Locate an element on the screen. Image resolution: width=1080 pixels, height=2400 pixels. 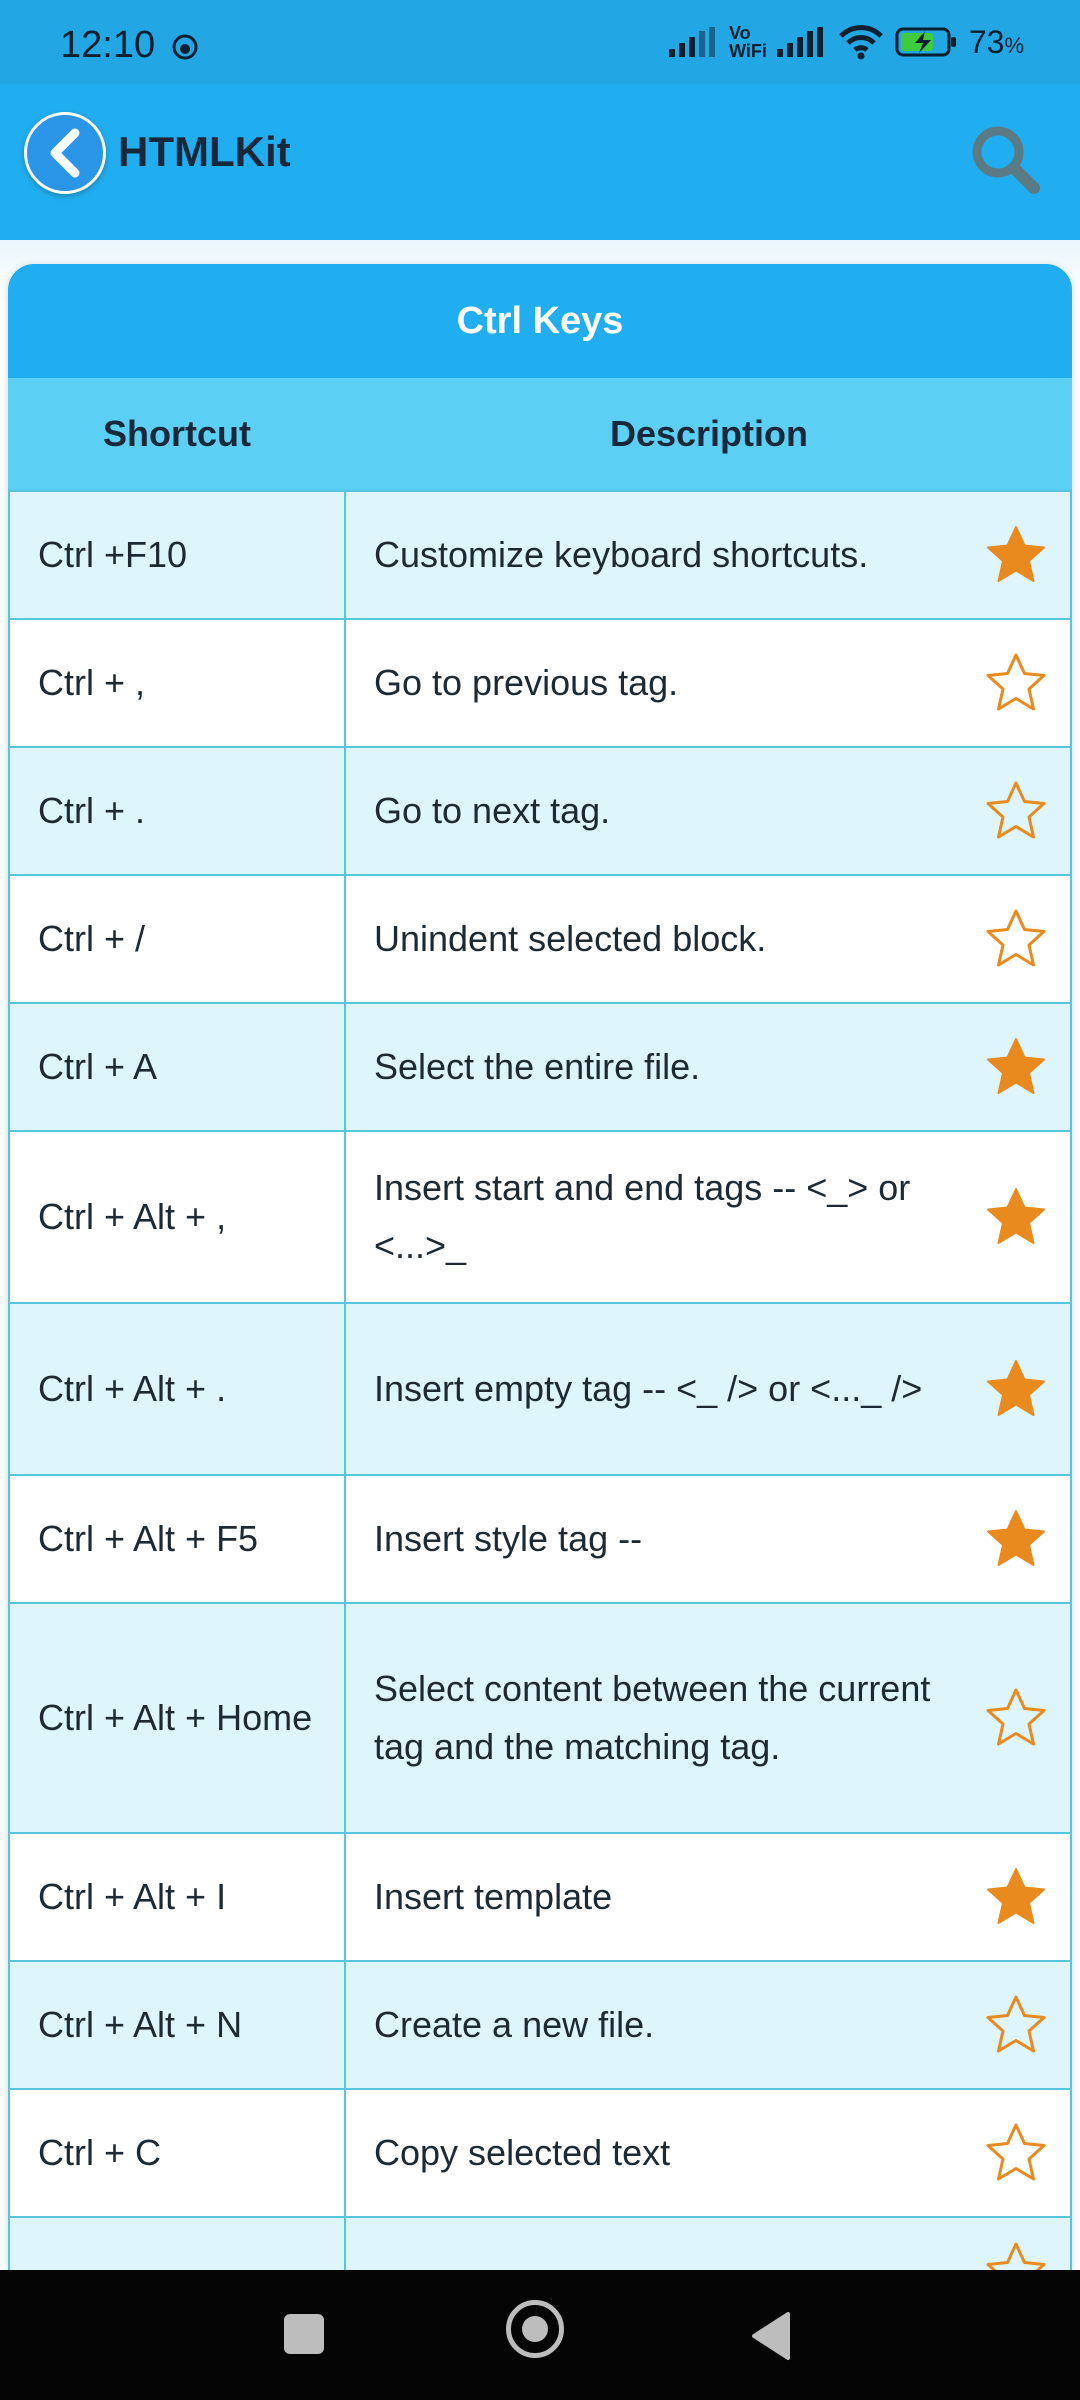
status-time: 12:10 is located at coordinates (108, 45).